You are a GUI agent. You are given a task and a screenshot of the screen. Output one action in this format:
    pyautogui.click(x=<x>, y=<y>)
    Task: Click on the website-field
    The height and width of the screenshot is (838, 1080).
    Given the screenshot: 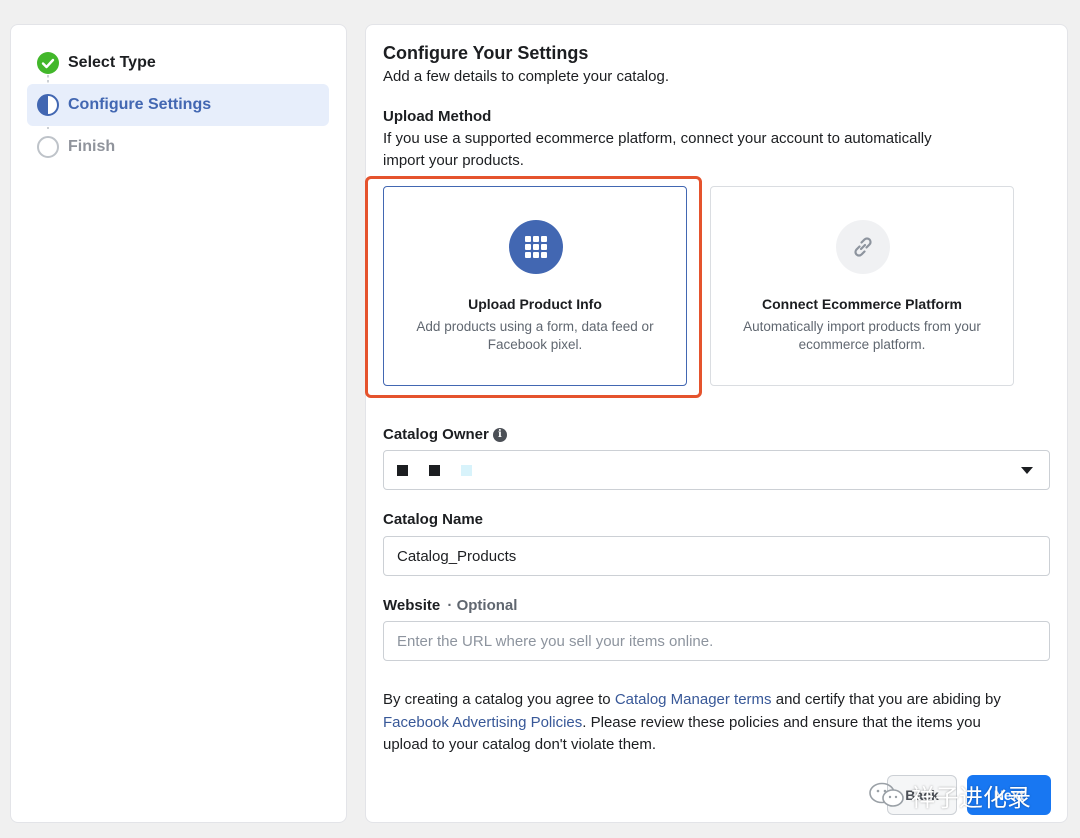 What is the action you would take?
    pyautogui.click(x=716, y=641)
    